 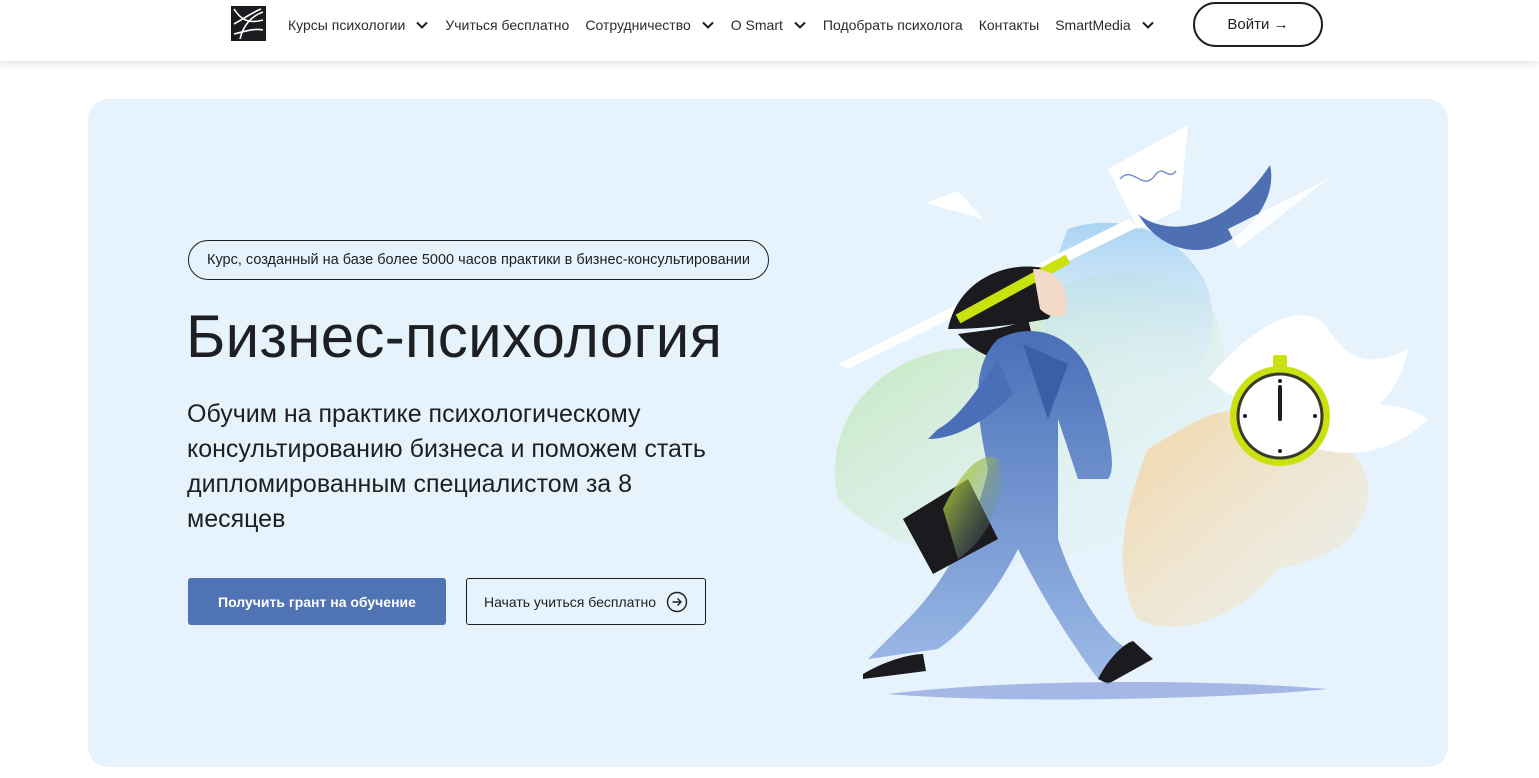 I want to click on nav-item-label: Подобрать психолога, so click(x=892, y=25).